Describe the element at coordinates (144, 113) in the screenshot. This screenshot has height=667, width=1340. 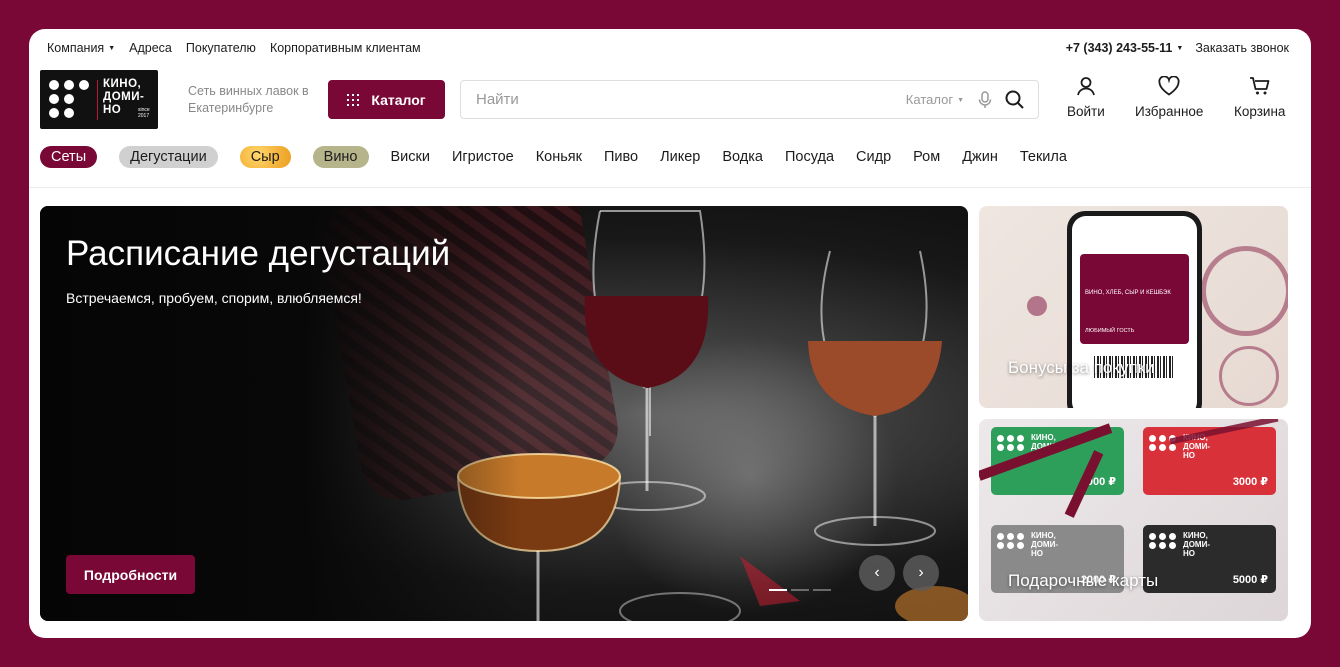
I see `logo-since: since 2017` at that location.